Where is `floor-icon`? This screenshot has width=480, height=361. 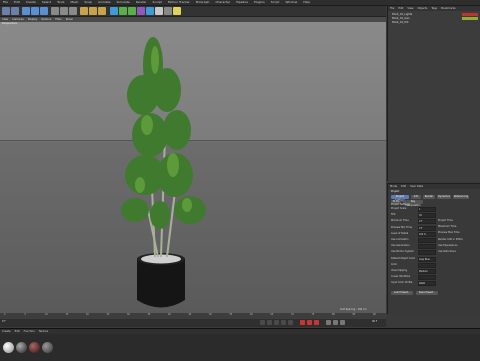 floor-icon is located at coordinates (159, 11).